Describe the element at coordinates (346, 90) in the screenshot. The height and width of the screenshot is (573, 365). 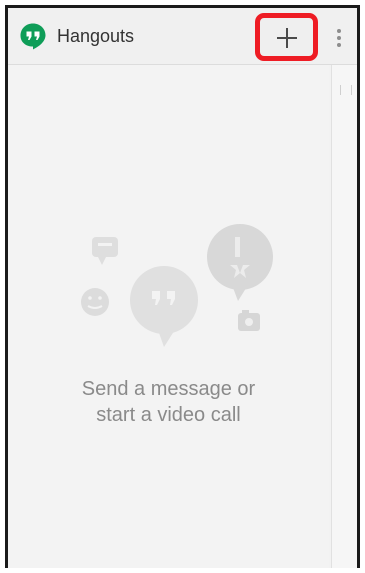
I see `panel-stub` at that location.